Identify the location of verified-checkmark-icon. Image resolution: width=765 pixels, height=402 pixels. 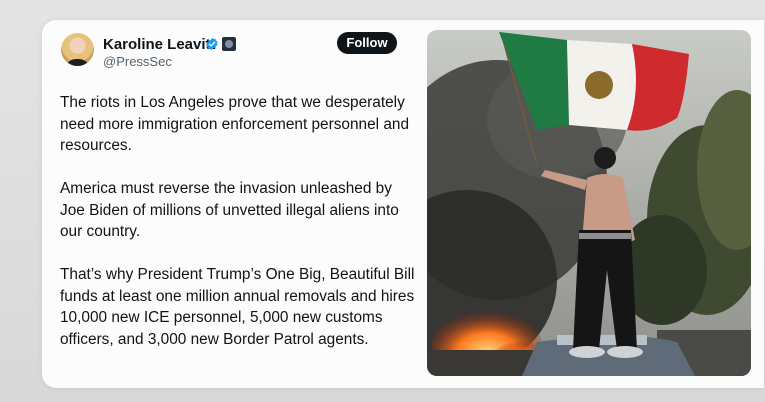
(212, 44).